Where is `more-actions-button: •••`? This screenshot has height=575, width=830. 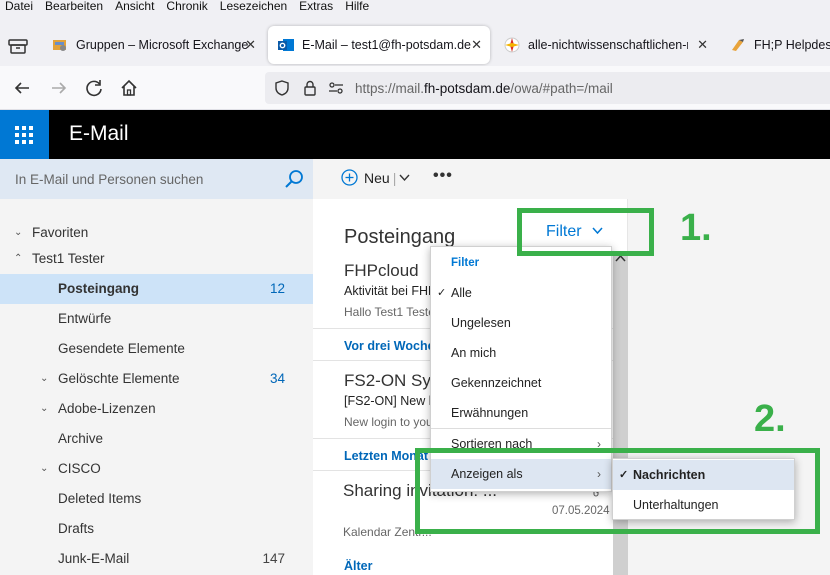
more-actions-button: ••• is located at coordinates (443, 176).